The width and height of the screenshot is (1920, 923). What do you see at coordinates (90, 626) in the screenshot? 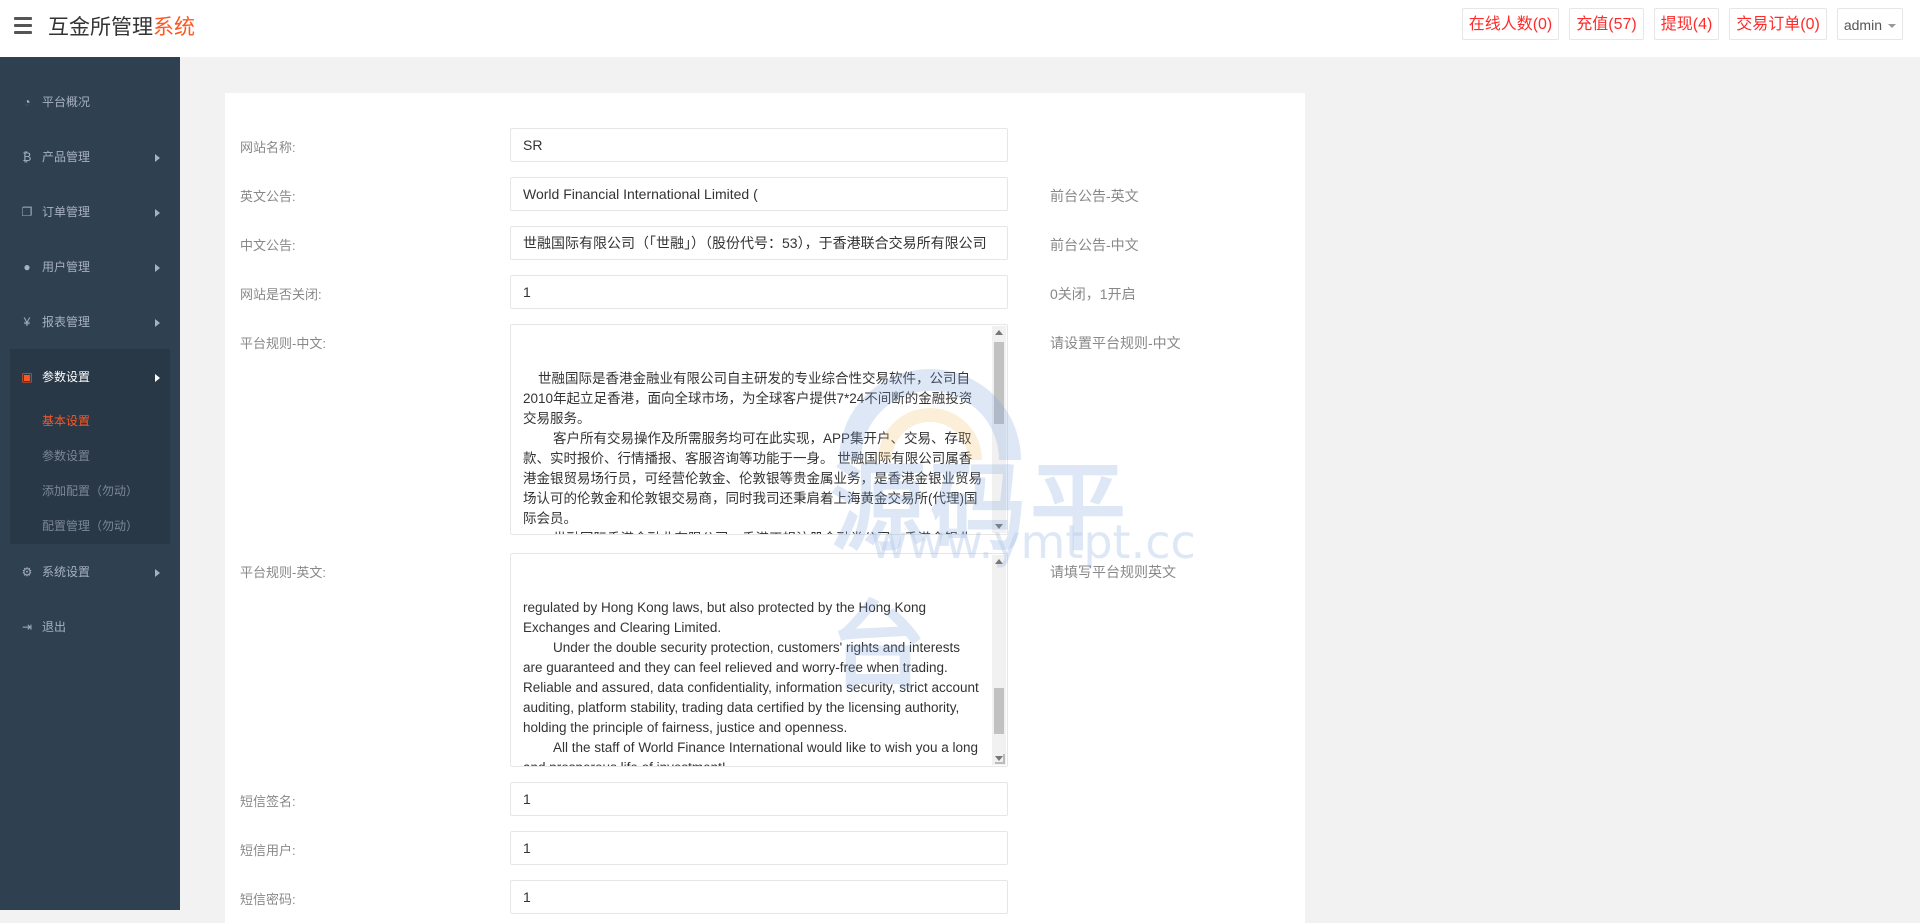
I see `sidebar-item-logout: ⇥ 退出` at bounding box center [90, 626].